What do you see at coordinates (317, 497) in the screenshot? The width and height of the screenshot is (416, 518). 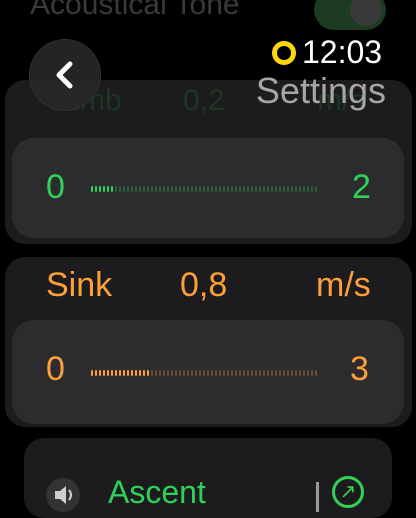 I see `divider` at bounding box center [317, 497].